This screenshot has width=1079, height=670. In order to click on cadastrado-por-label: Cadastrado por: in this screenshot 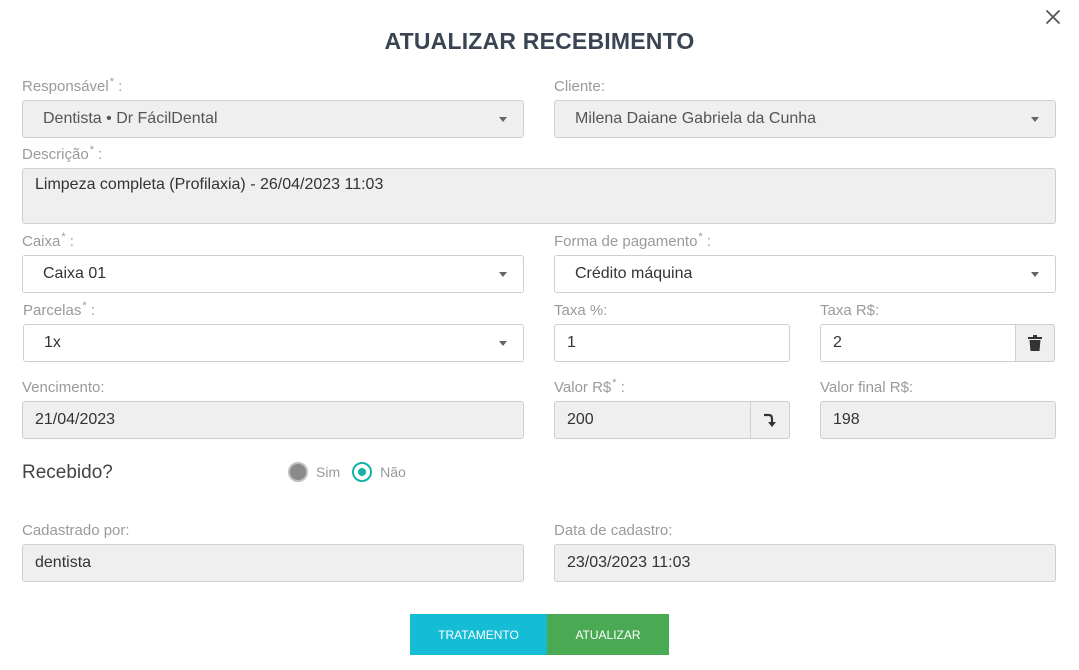, I will do `click(76, 530)`.